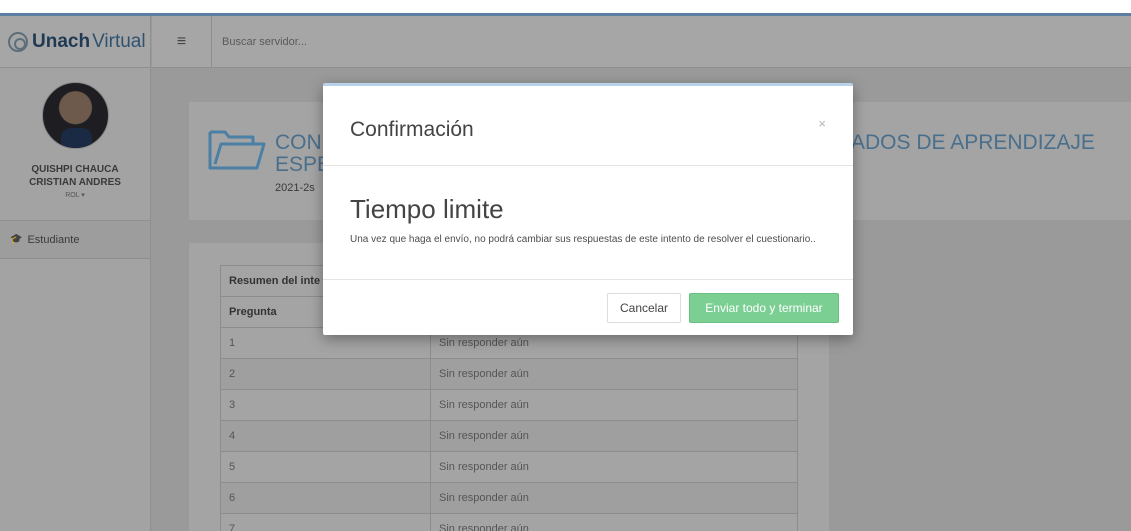 This screenshot has width=1131, height=531. I want to click on table-row: 2 Sin responder aún, so click(509, 374).